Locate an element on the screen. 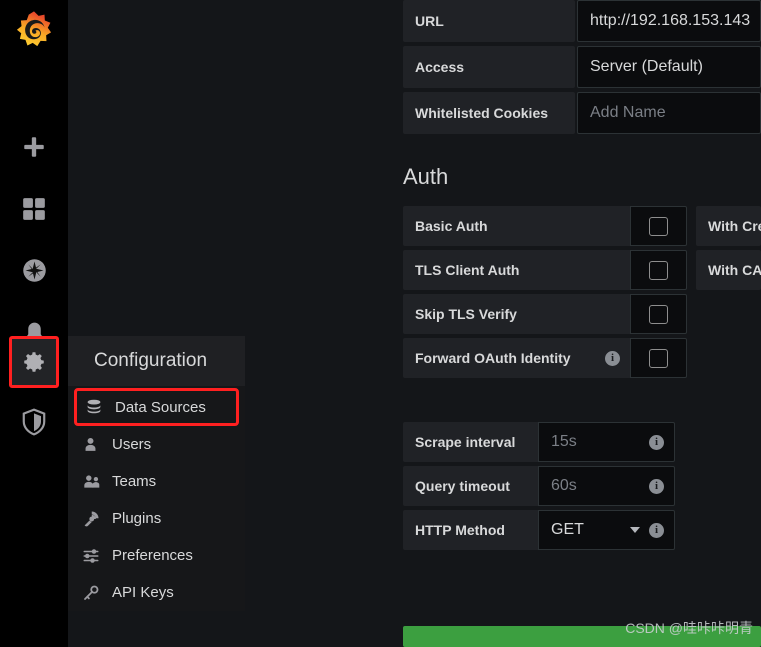 This screenshot has width=761, height=647. basic-auth-checkbox-cell is located at coordinates (658, 226).